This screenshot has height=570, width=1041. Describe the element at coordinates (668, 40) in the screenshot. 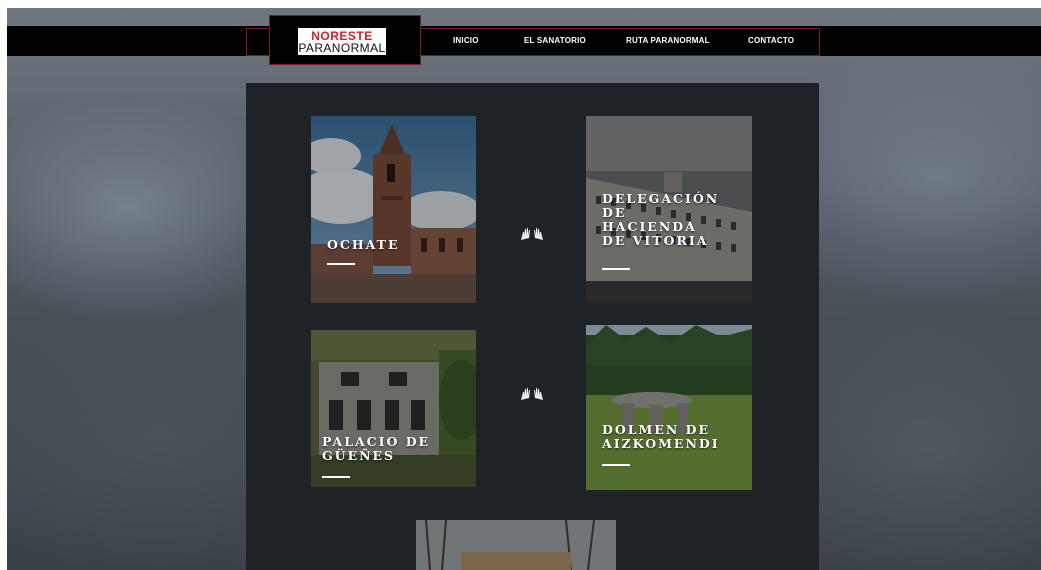

I see `nav-ruta-paranormal: RUTA PARANORMAL` at that location.